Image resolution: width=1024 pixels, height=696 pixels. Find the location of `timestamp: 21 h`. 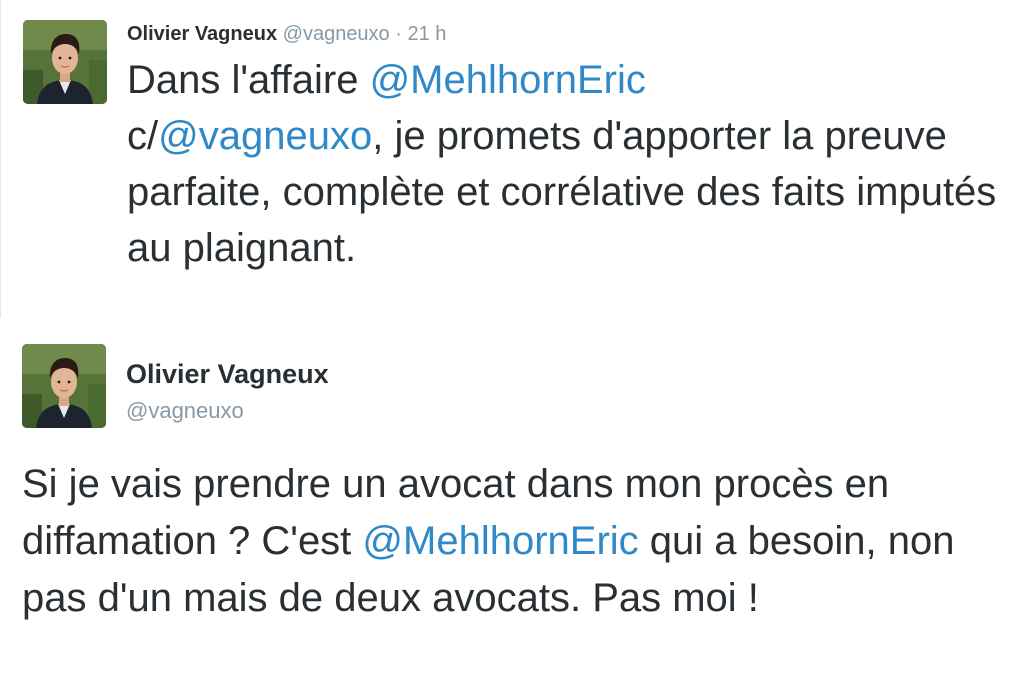

timestamp: 21 h is located at coordinates (426, 34).